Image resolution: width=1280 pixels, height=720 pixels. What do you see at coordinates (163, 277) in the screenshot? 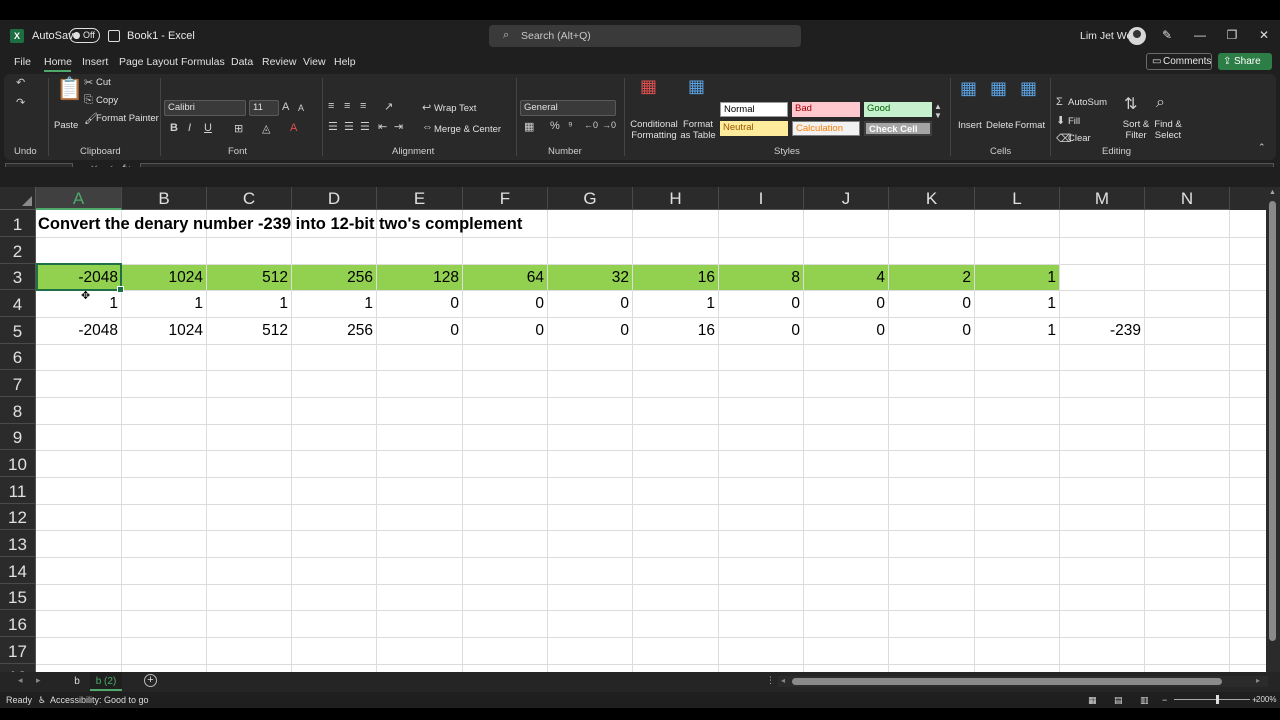
I see `cell-b3: 1024` at bounding box center [163, 277].